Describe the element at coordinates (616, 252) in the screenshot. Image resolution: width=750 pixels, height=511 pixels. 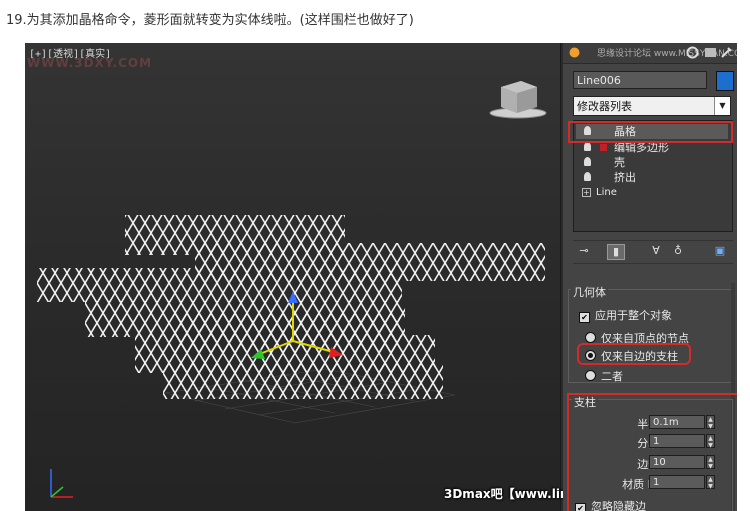
I see `show-end-result-icon: ▮` at that location.